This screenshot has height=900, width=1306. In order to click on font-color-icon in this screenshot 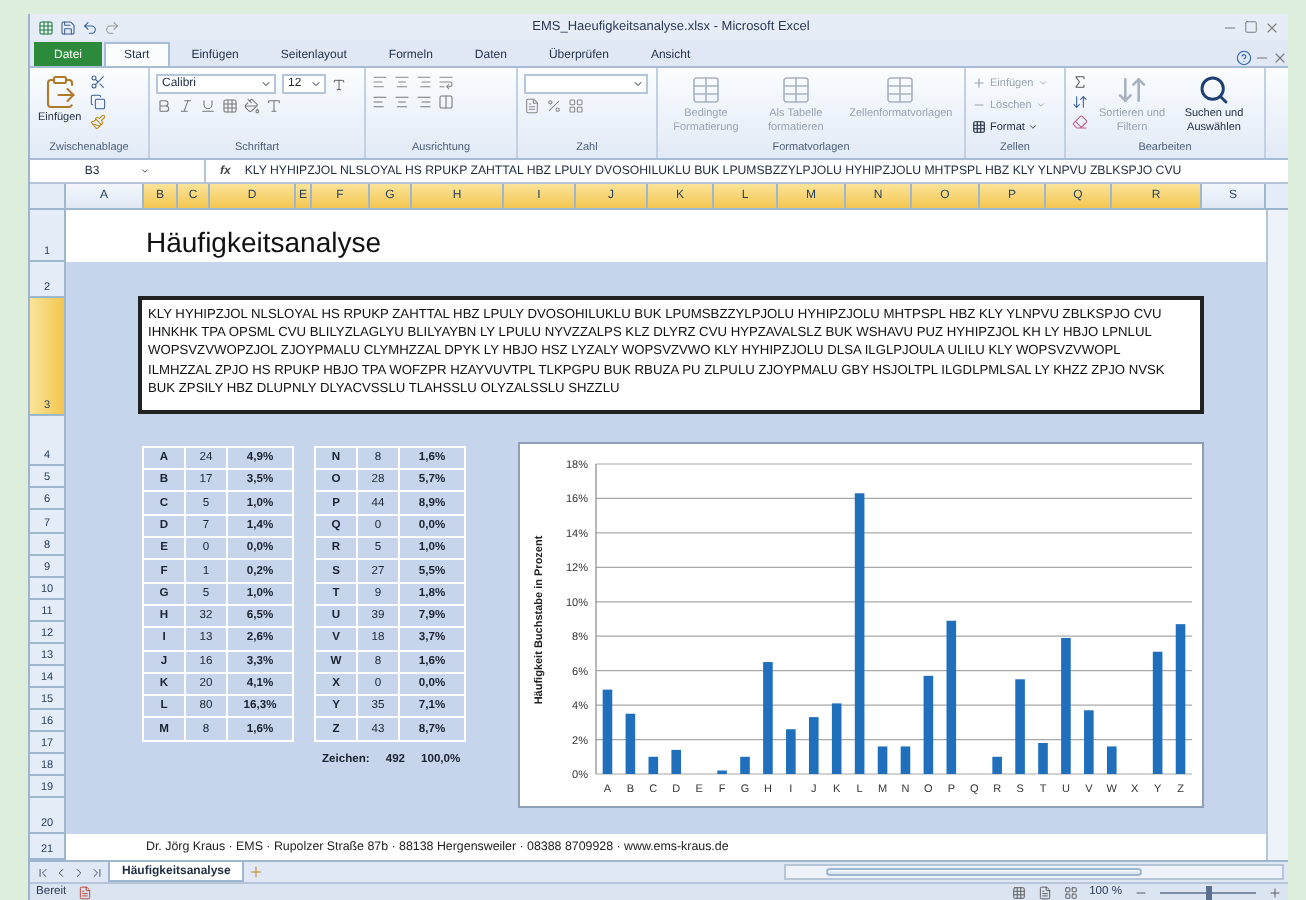, I will do `click(274, 106)`.